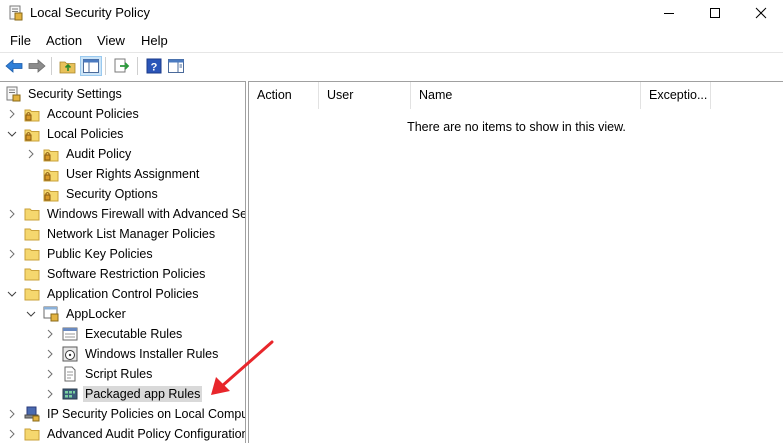 This screenshot has width=783, height=443. What do you see at coordinates (146, 434) in the screenshot?
I see `tree-node-label: Advanced Audit Policy Configuration` at bounding box center [146, 434].